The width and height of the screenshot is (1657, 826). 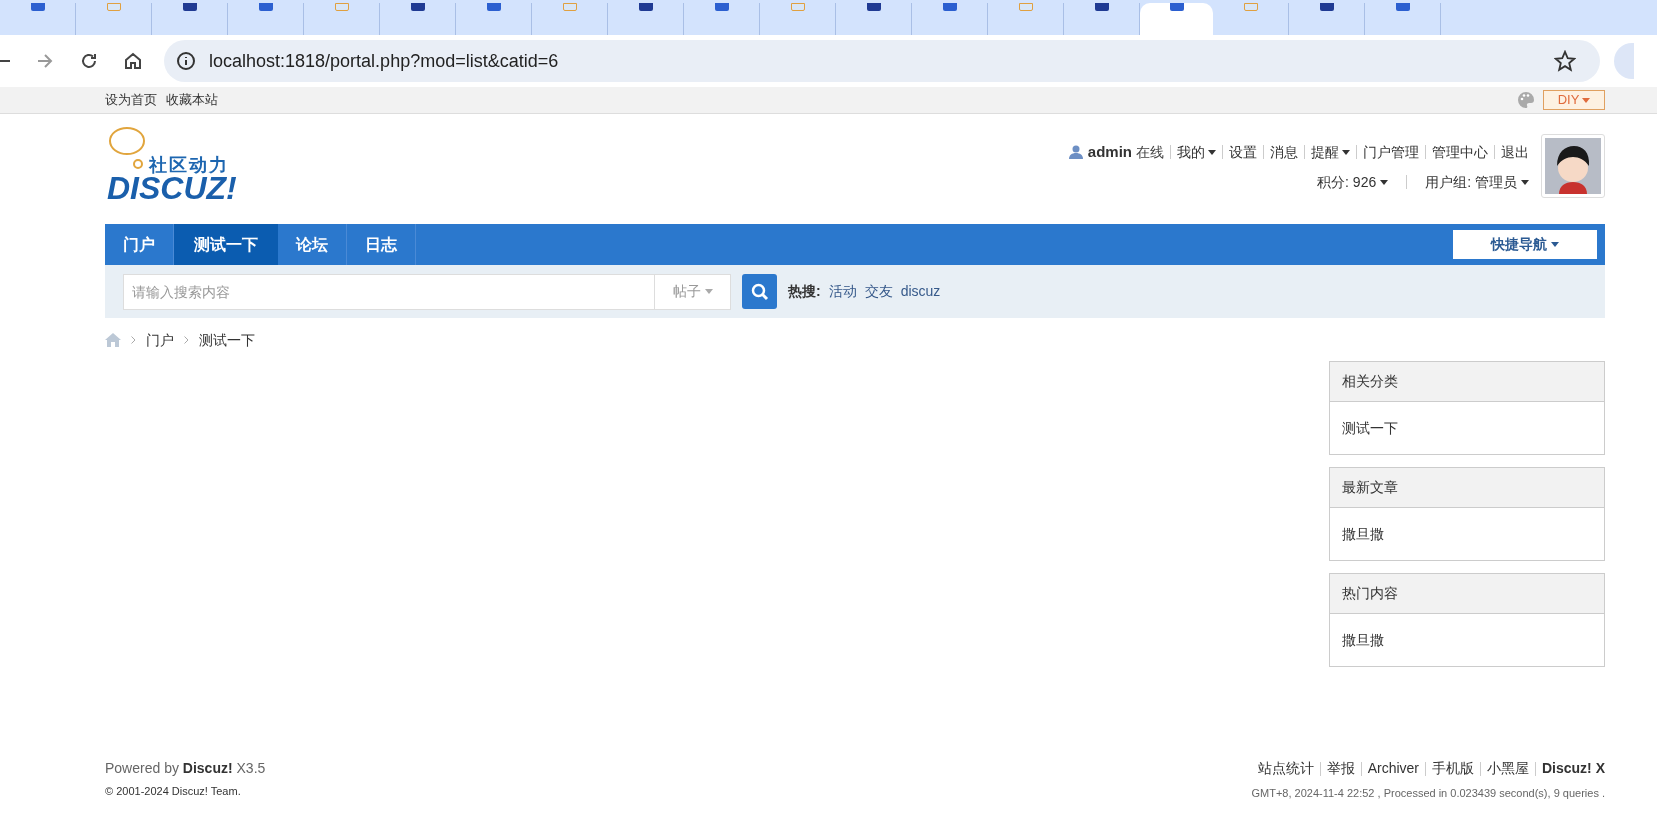 What do you see at coordinates (89, 61) in the screenshot?
I see `reload-icon` at bounding box center [89, 61].